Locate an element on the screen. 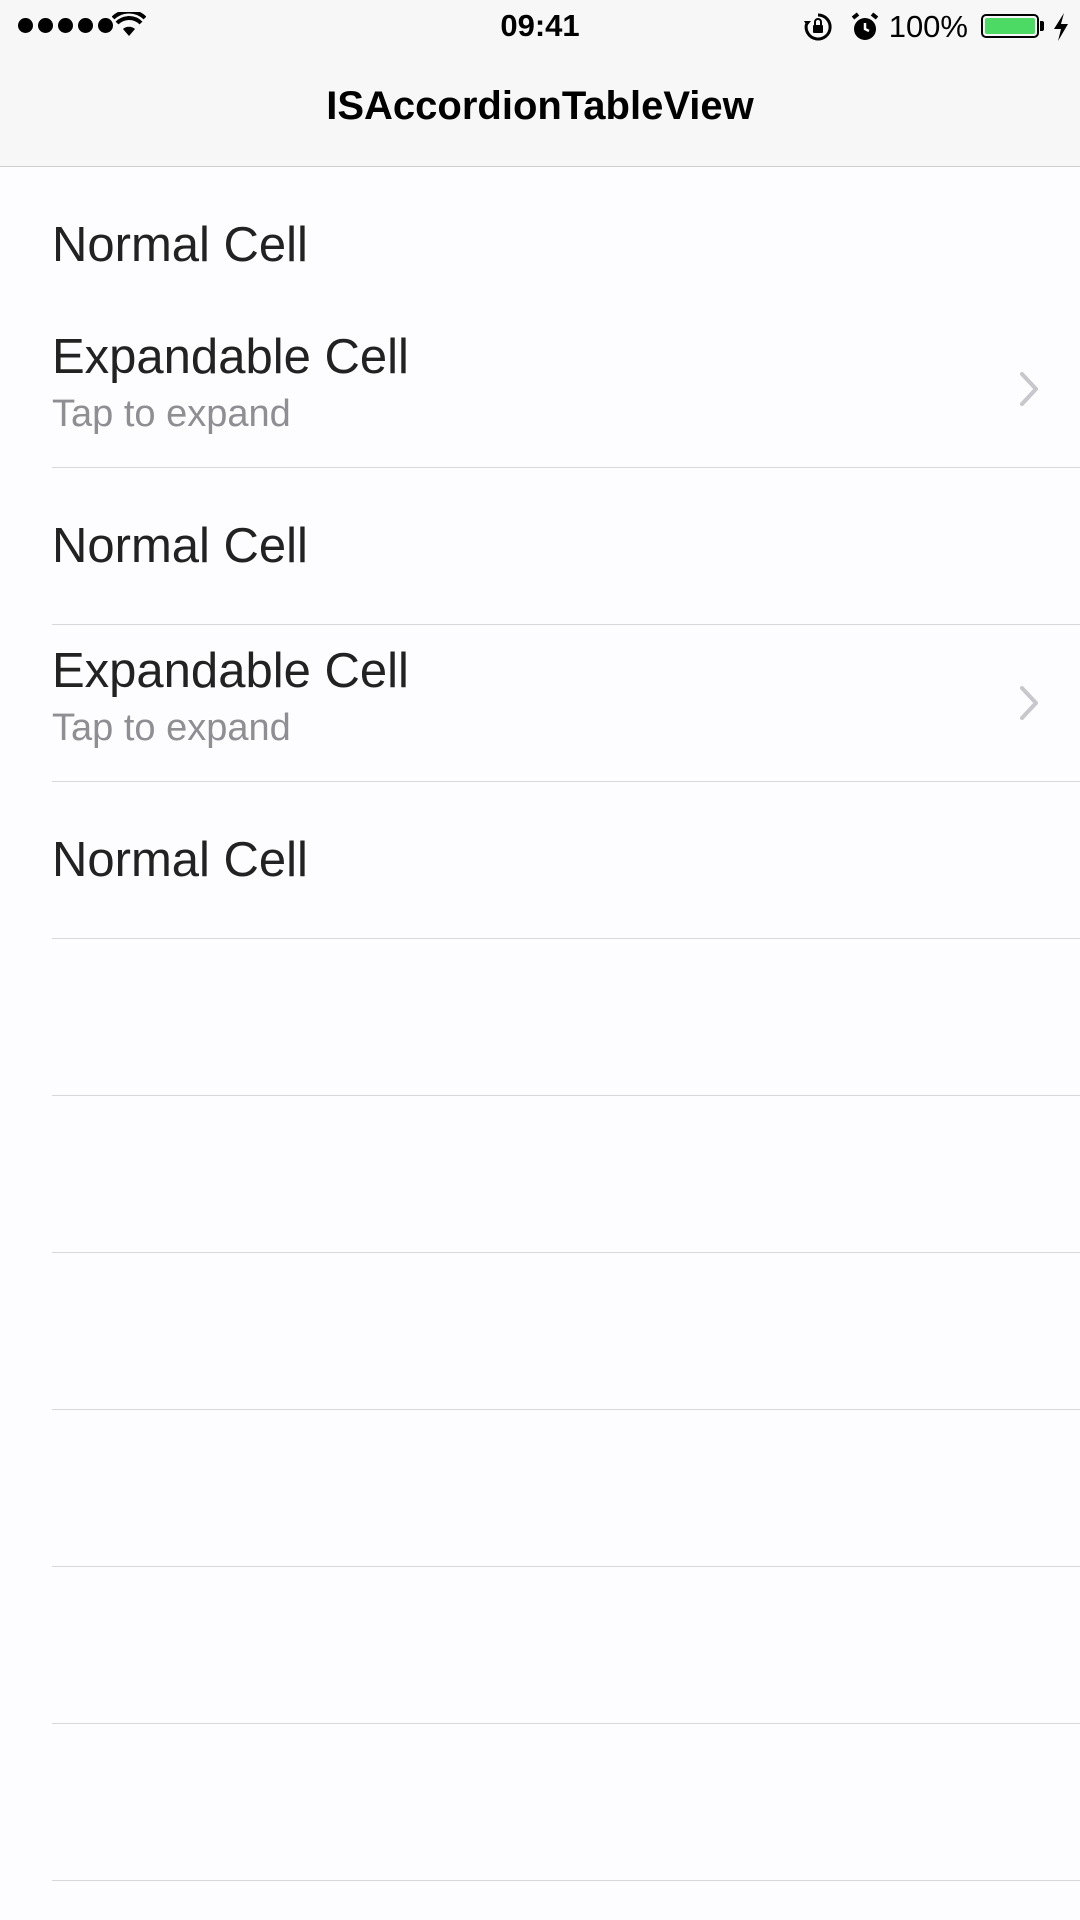 The height and width of the screenshot is (1920, 1080). battery-icon is located at coordinates (1010, 26).